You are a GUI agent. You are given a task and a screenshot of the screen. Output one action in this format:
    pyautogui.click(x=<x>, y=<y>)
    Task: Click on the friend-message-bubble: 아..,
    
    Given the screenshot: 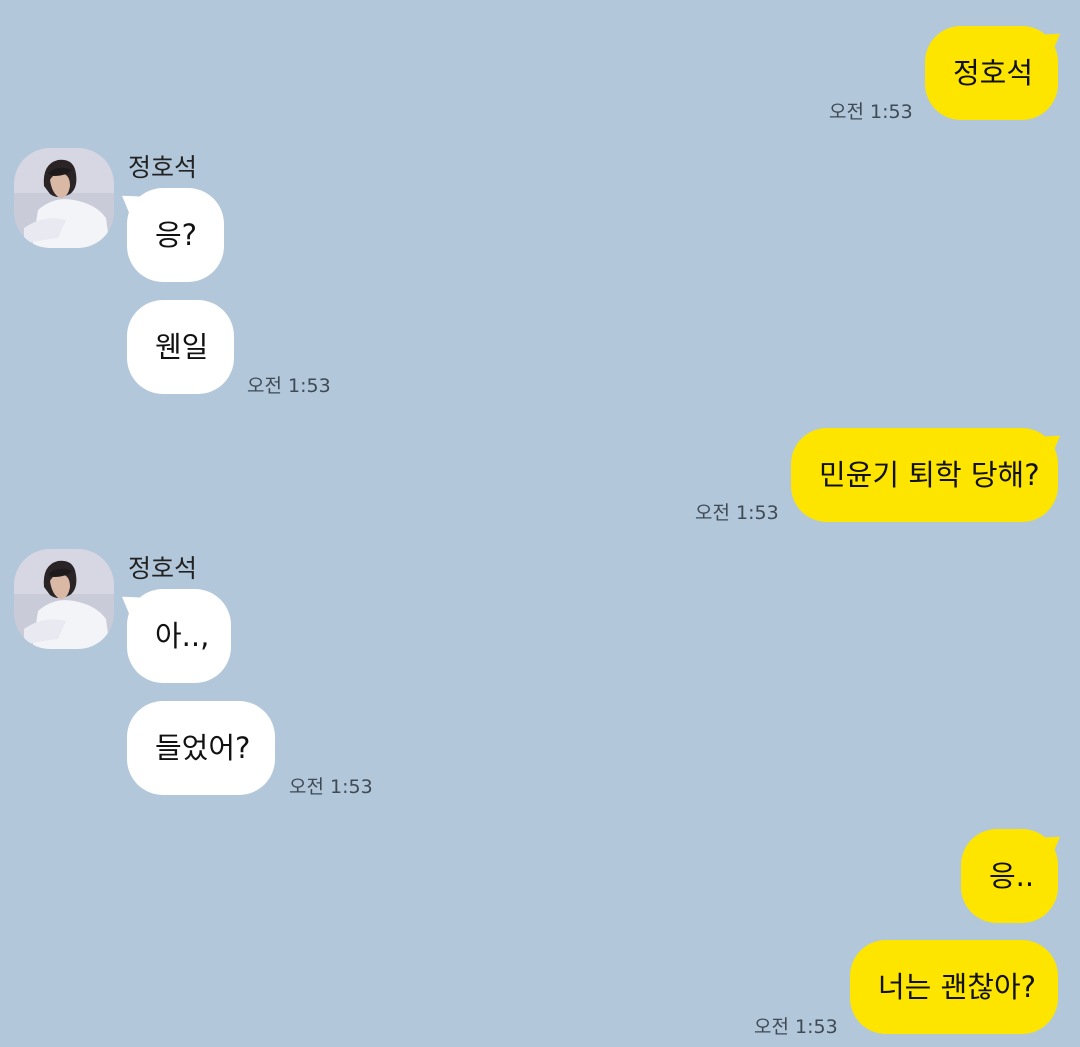 What is the action you would take?
    pyautogui.click(x=179, y=636)
    